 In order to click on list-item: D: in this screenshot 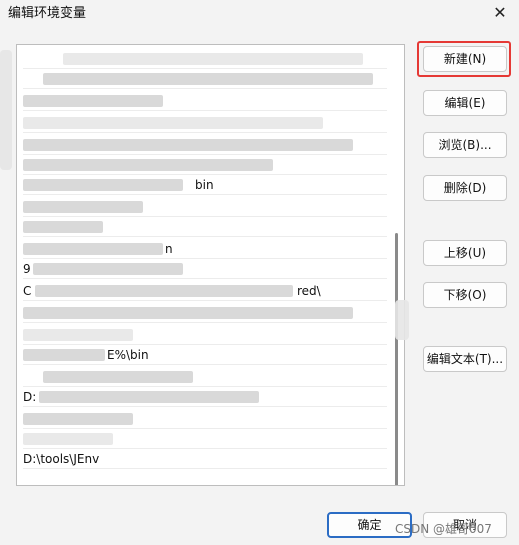, I will do `click(205, 397)`.